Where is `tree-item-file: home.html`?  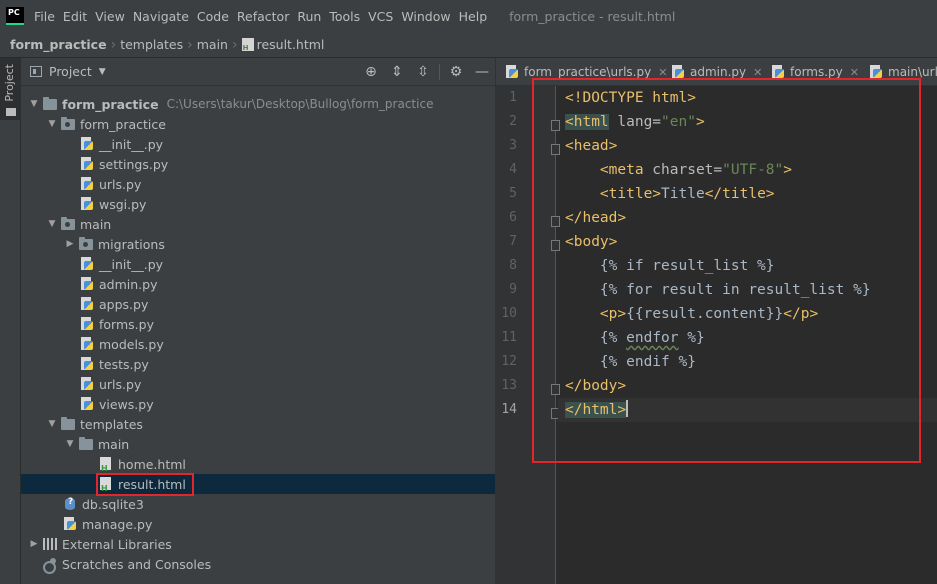
tree-item-file: home.html is located at coordinates (258, 464).